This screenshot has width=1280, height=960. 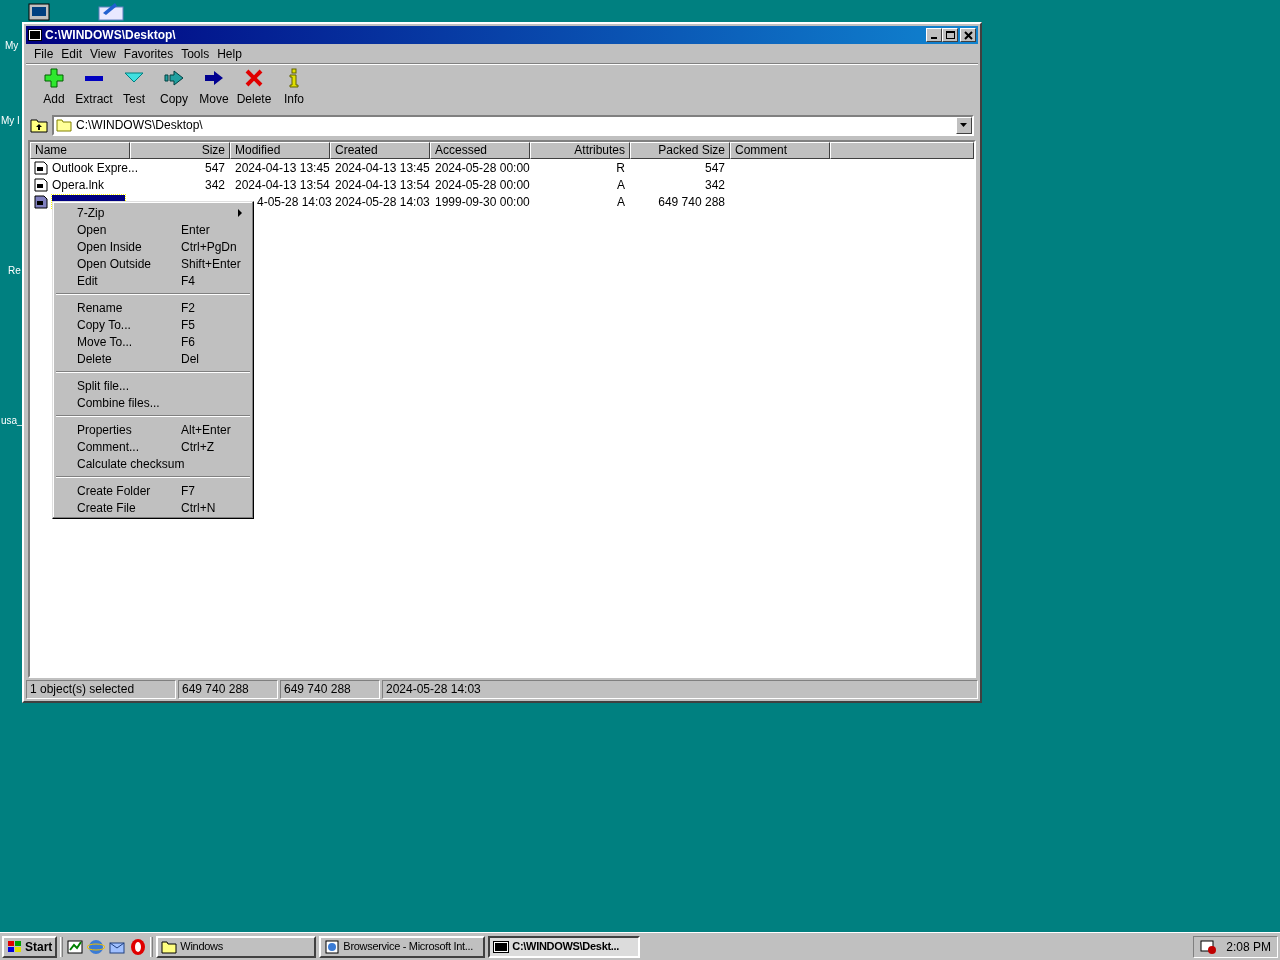 I want to click on ring-icon, so click(x=138, y=946).